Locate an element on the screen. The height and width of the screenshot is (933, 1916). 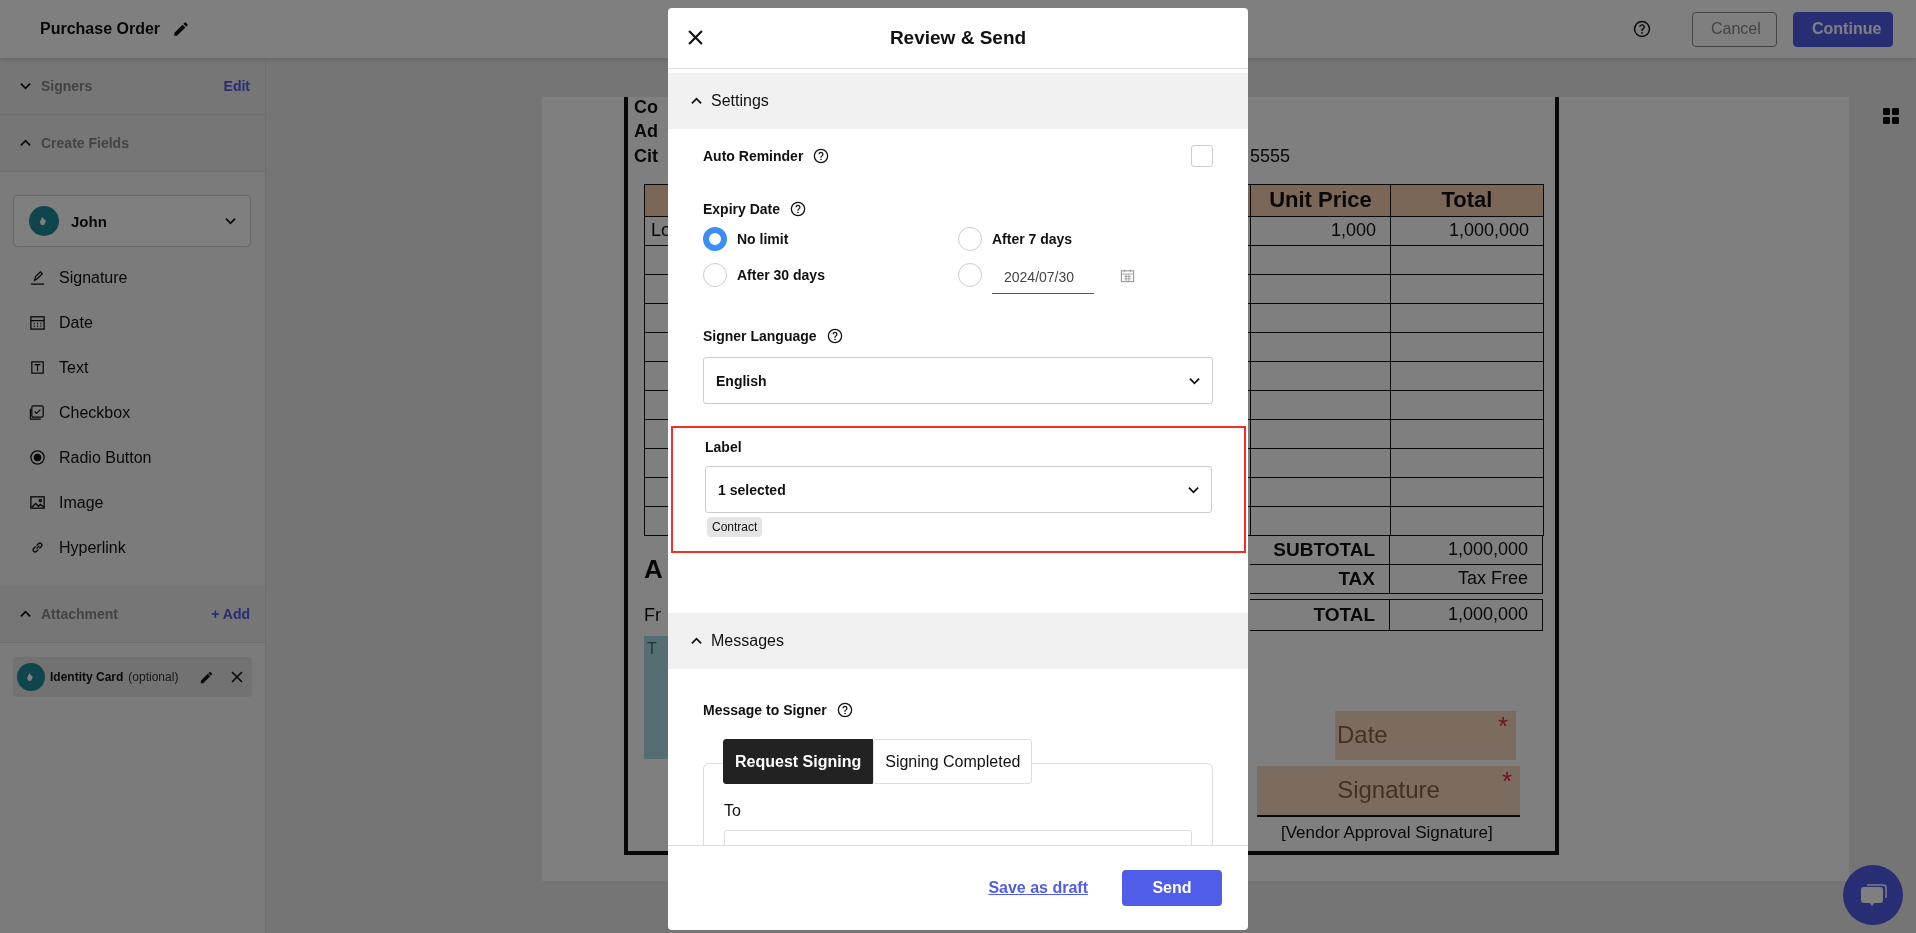
table-cell: 1,000 is located at coordinates (1353, 230).